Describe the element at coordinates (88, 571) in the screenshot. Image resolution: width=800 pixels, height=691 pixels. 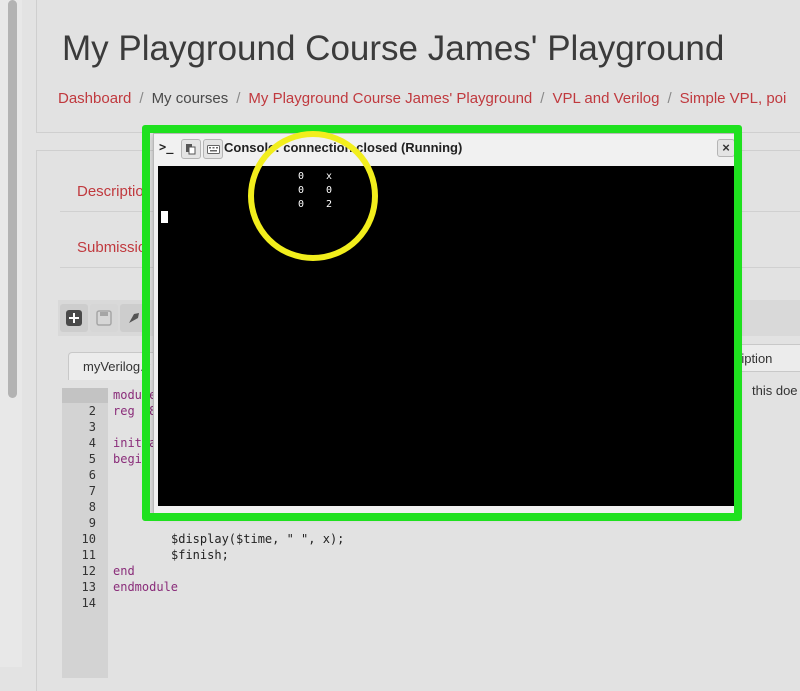
I see `line-number: 12` at that location.